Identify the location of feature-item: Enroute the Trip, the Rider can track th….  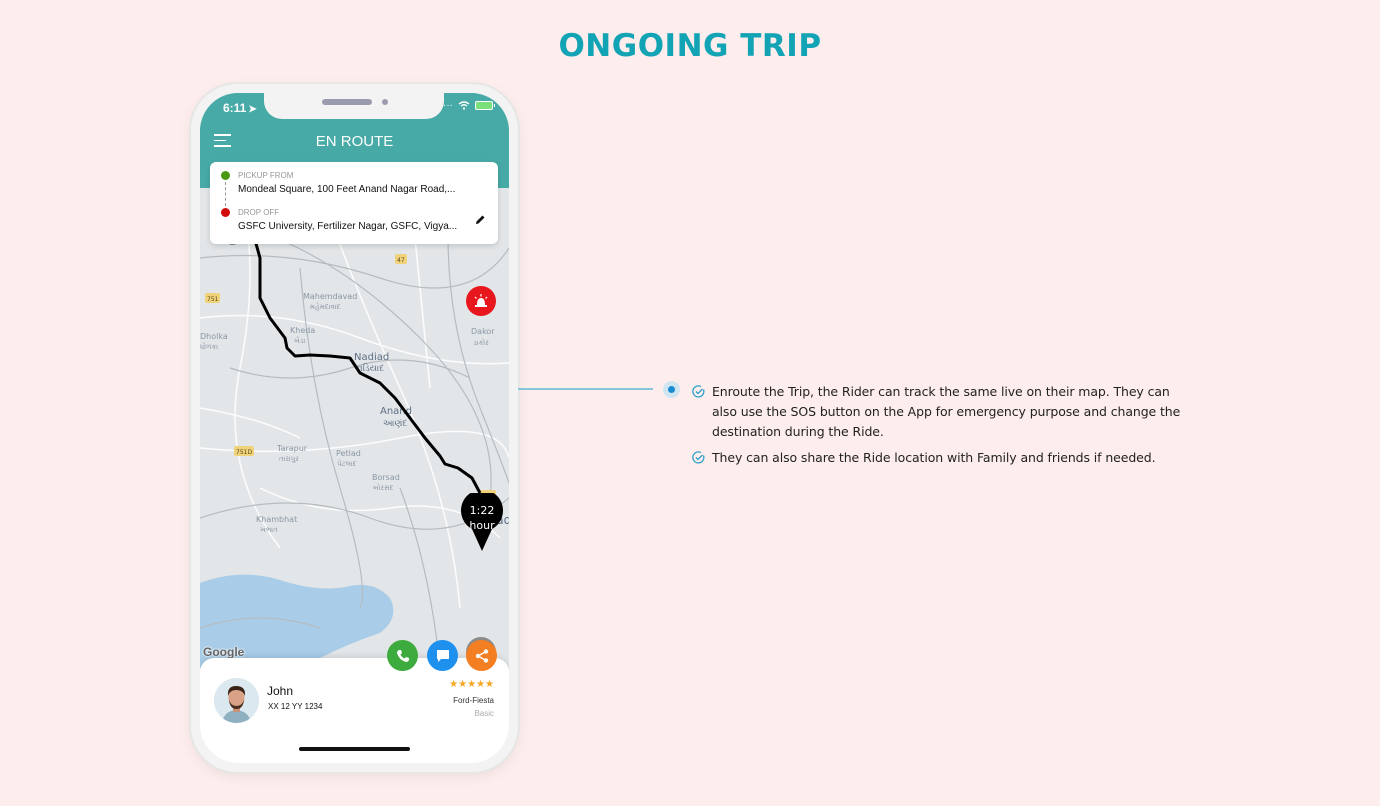
(937, 412).